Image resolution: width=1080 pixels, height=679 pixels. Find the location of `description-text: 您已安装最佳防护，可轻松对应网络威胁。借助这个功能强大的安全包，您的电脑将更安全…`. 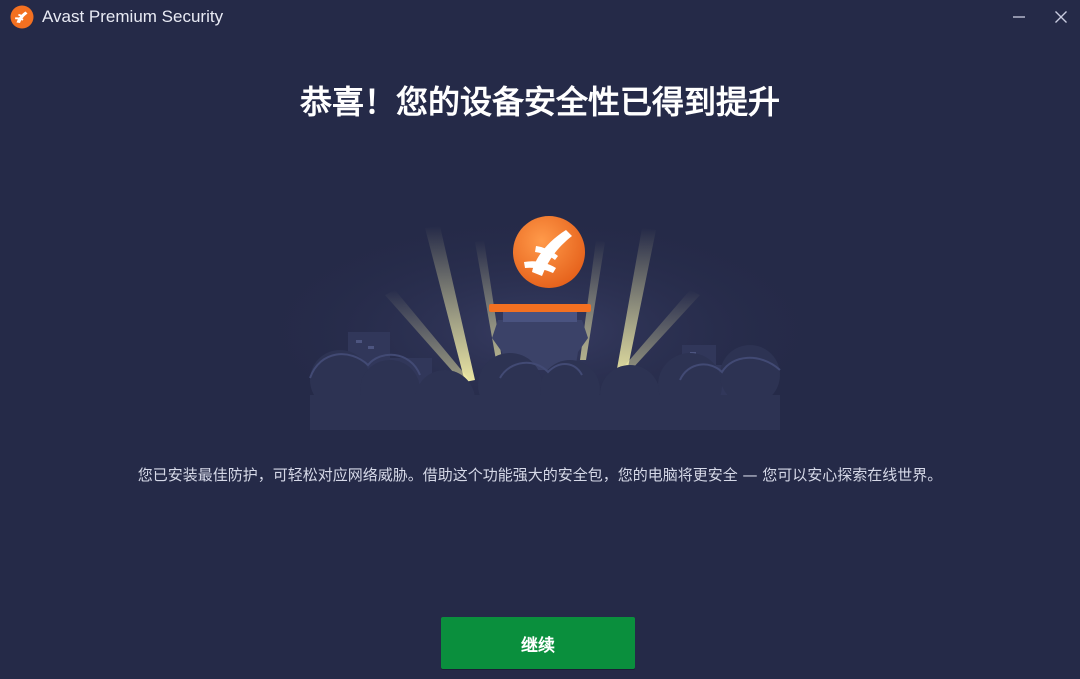

description-text: 您已安装最佳防护，可轻松对应网络威胁。借助这个功能强大的安全包，您的电脑将更安全… is located at coordinates (540, 475).